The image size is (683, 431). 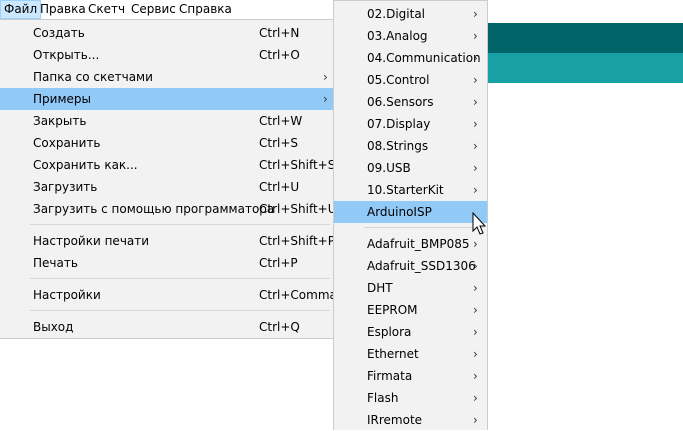 What do you see at coordinates (585, 68) in the screenshot?
I see `editor-tab-bar` at bounding box center [585, 68].